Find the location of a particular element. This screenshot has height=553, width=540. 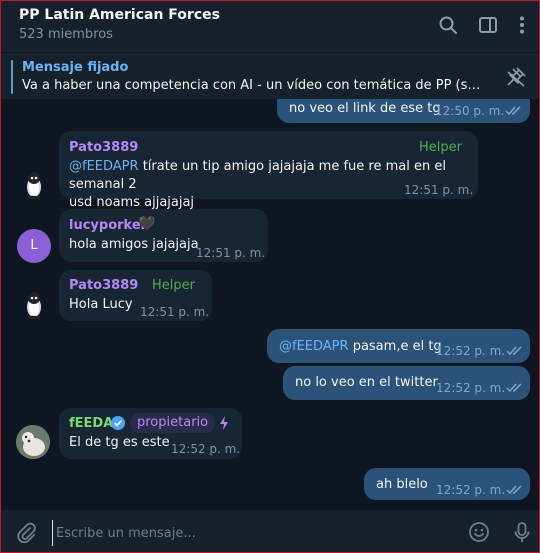

boost-icon is located at coordinates (224, 423).